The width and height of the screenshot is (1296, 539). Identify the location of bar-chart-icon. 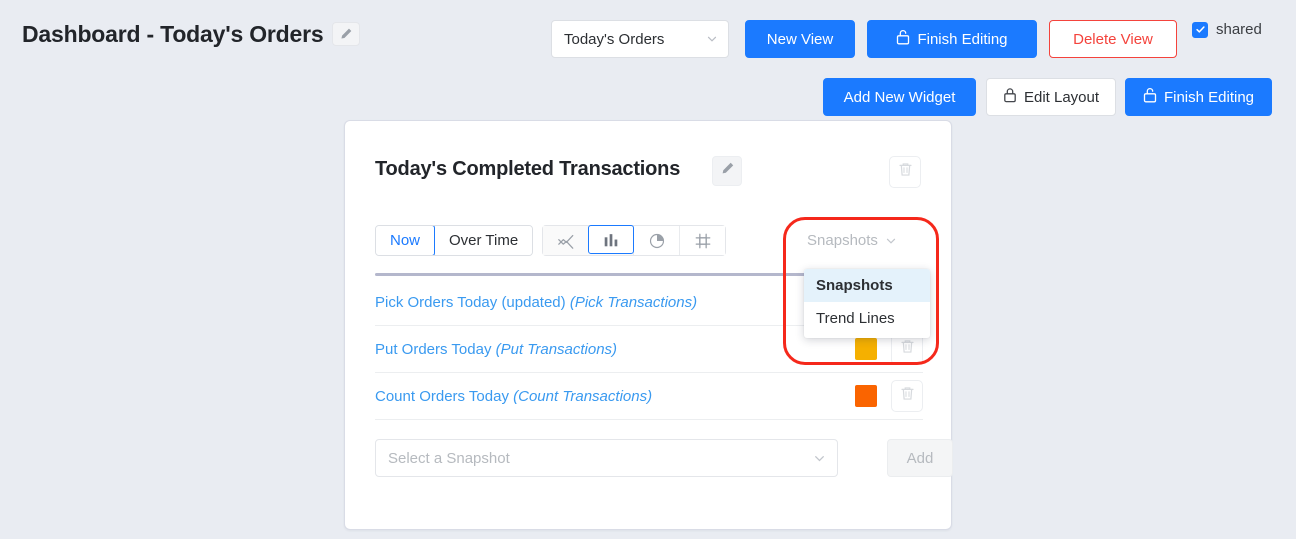
(611, 239).